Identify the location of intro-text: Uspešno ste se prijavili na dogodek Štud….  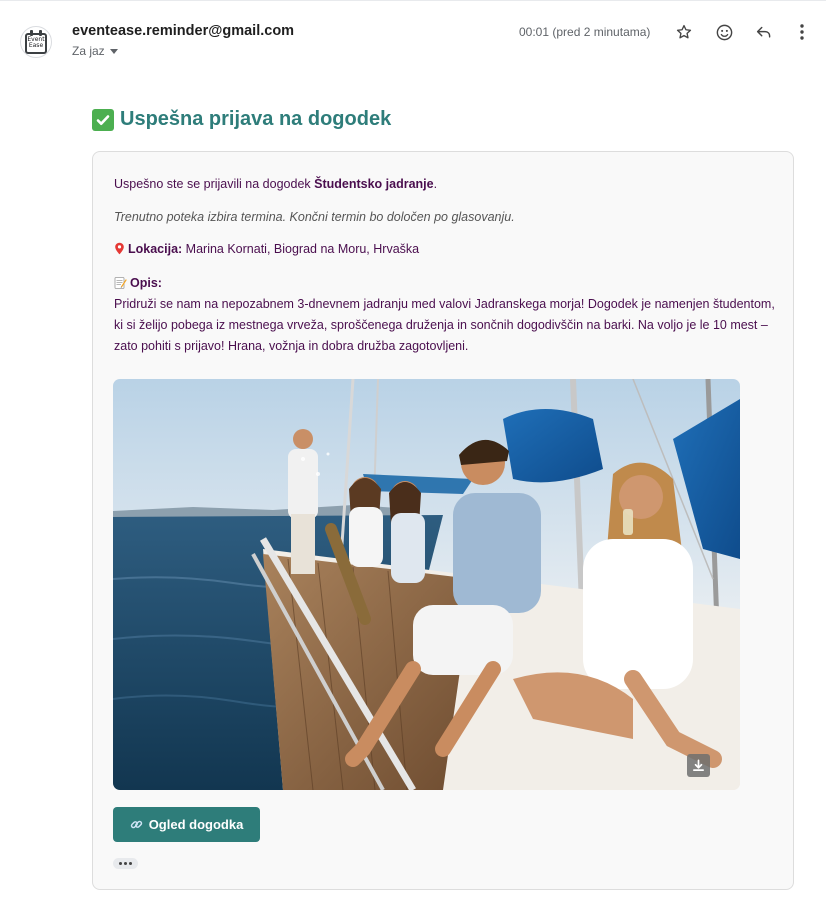
(275, 184).